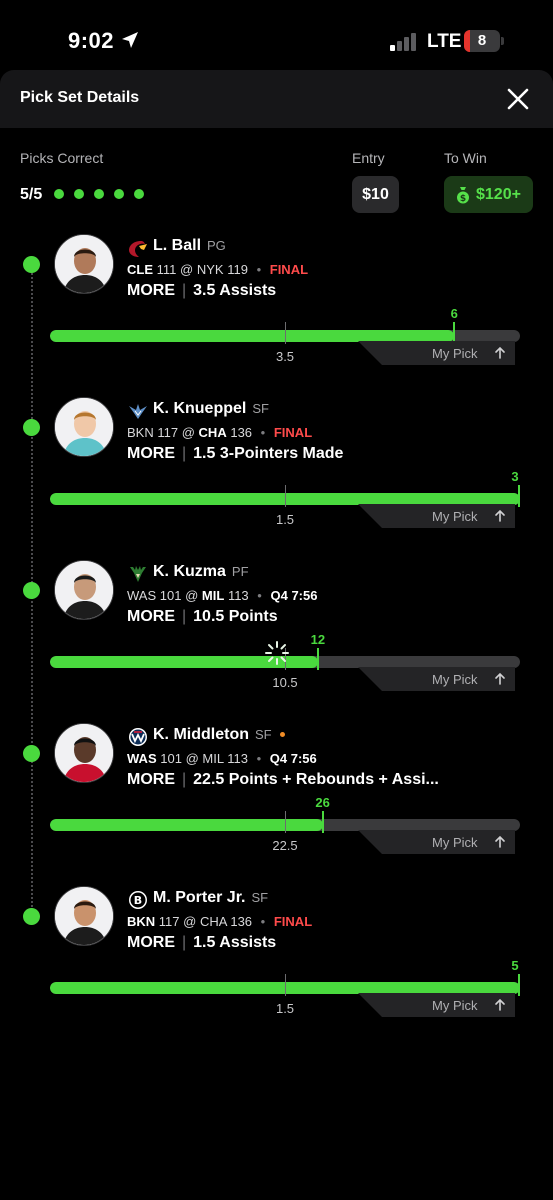  What do you see at coordinates (210, 269) in the screenshot?
I see `home-team: NYK` at bounding box center [210, 269].